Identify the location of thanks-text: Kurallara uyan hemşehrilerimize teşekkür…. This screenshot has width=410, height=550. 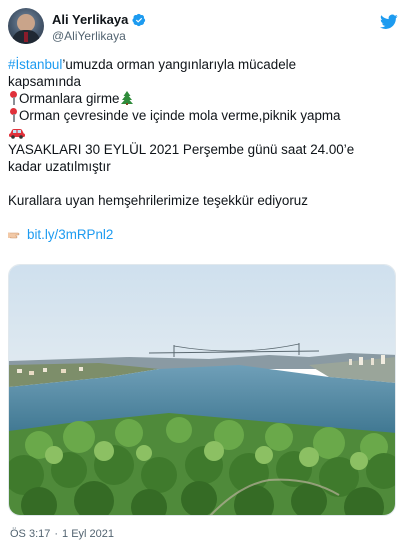
(158, 200).